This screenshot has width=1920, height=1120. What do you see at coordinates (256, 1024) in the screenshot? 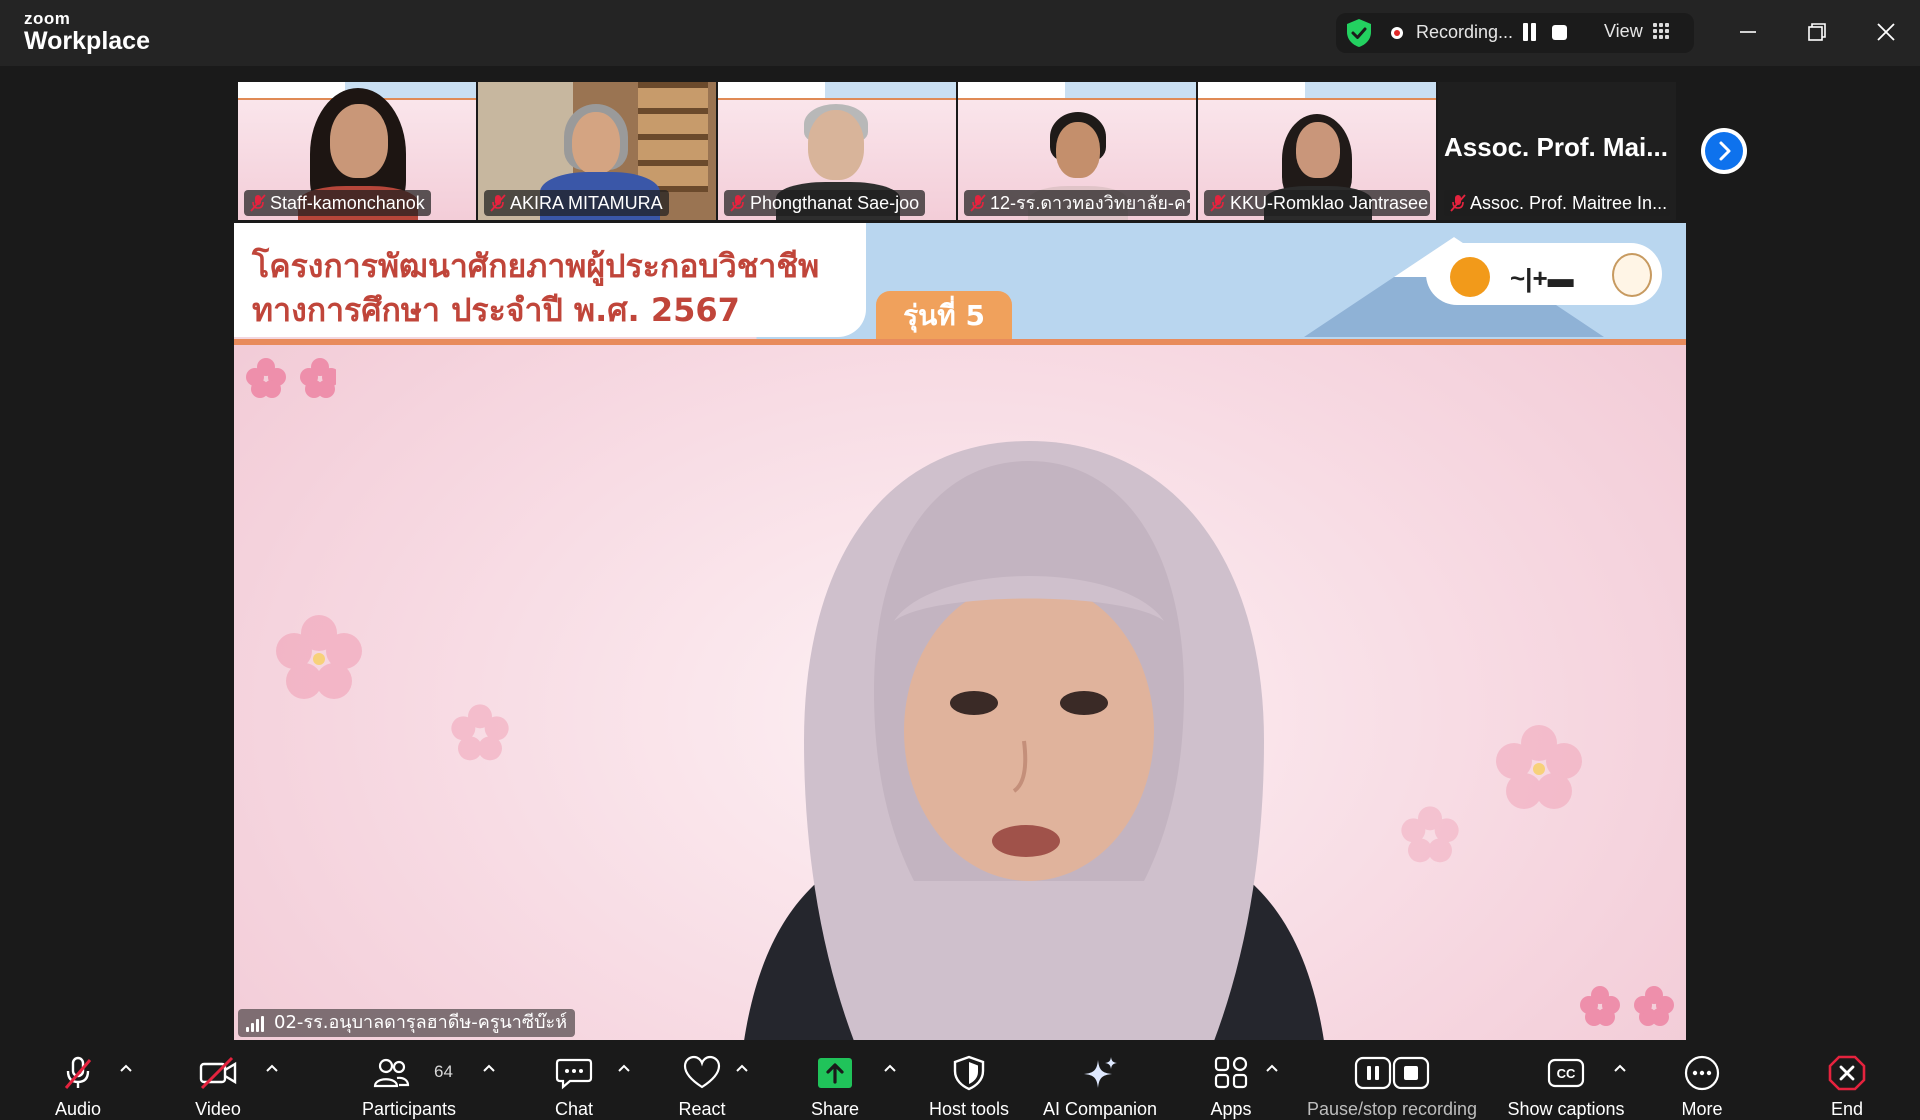
I see `connection-signal-icon` at bounding box center [256, 1024].